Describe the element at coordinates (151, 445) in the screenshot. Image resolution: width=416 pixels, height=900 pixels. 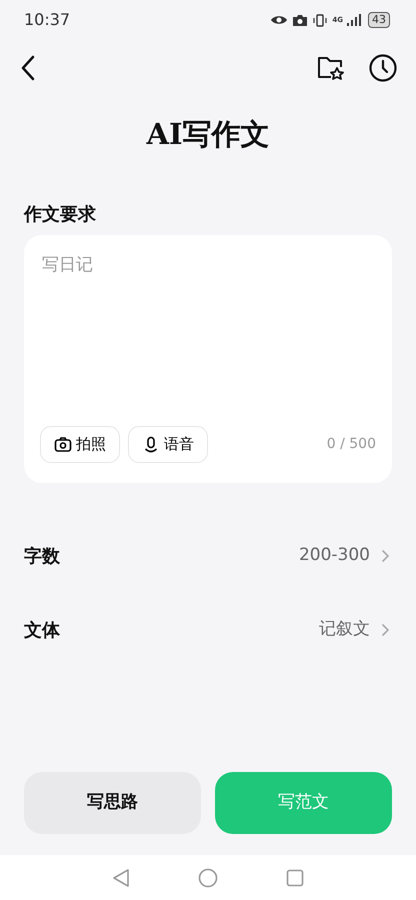
I see `mic-icon` at that location.